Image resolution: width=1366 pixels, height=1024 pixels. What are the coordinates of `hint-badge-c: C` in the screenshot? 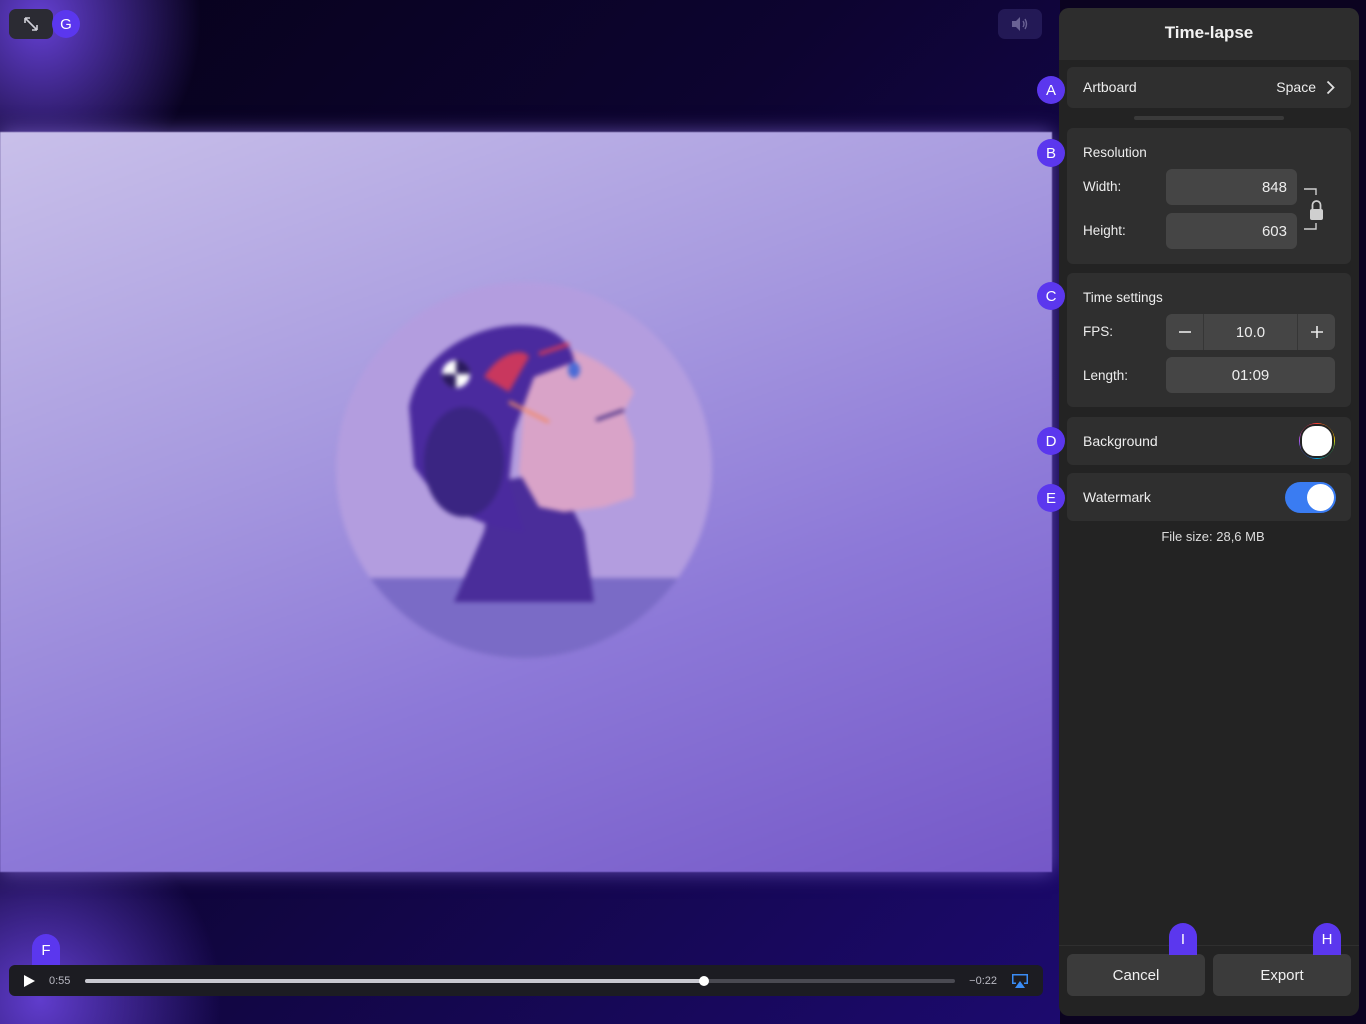 It's located at (1051, 296).